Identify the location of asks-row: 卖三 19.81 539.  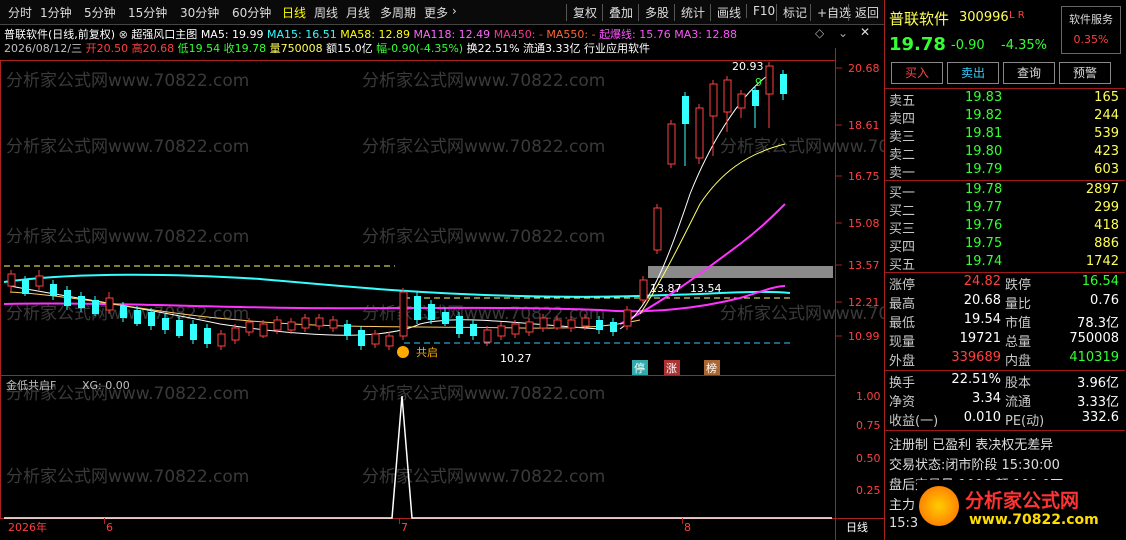
(1005, 136).